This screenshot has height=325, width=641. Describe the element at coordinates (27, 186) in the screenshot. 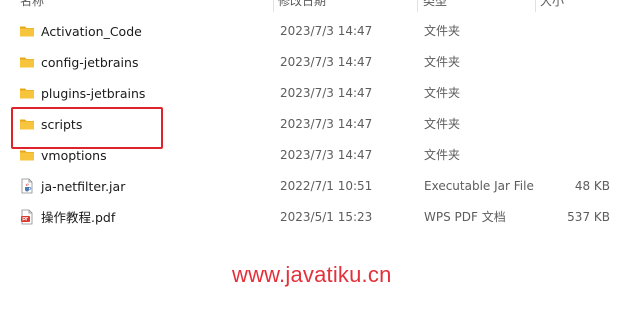

I see `jar-file-icon` at that location.